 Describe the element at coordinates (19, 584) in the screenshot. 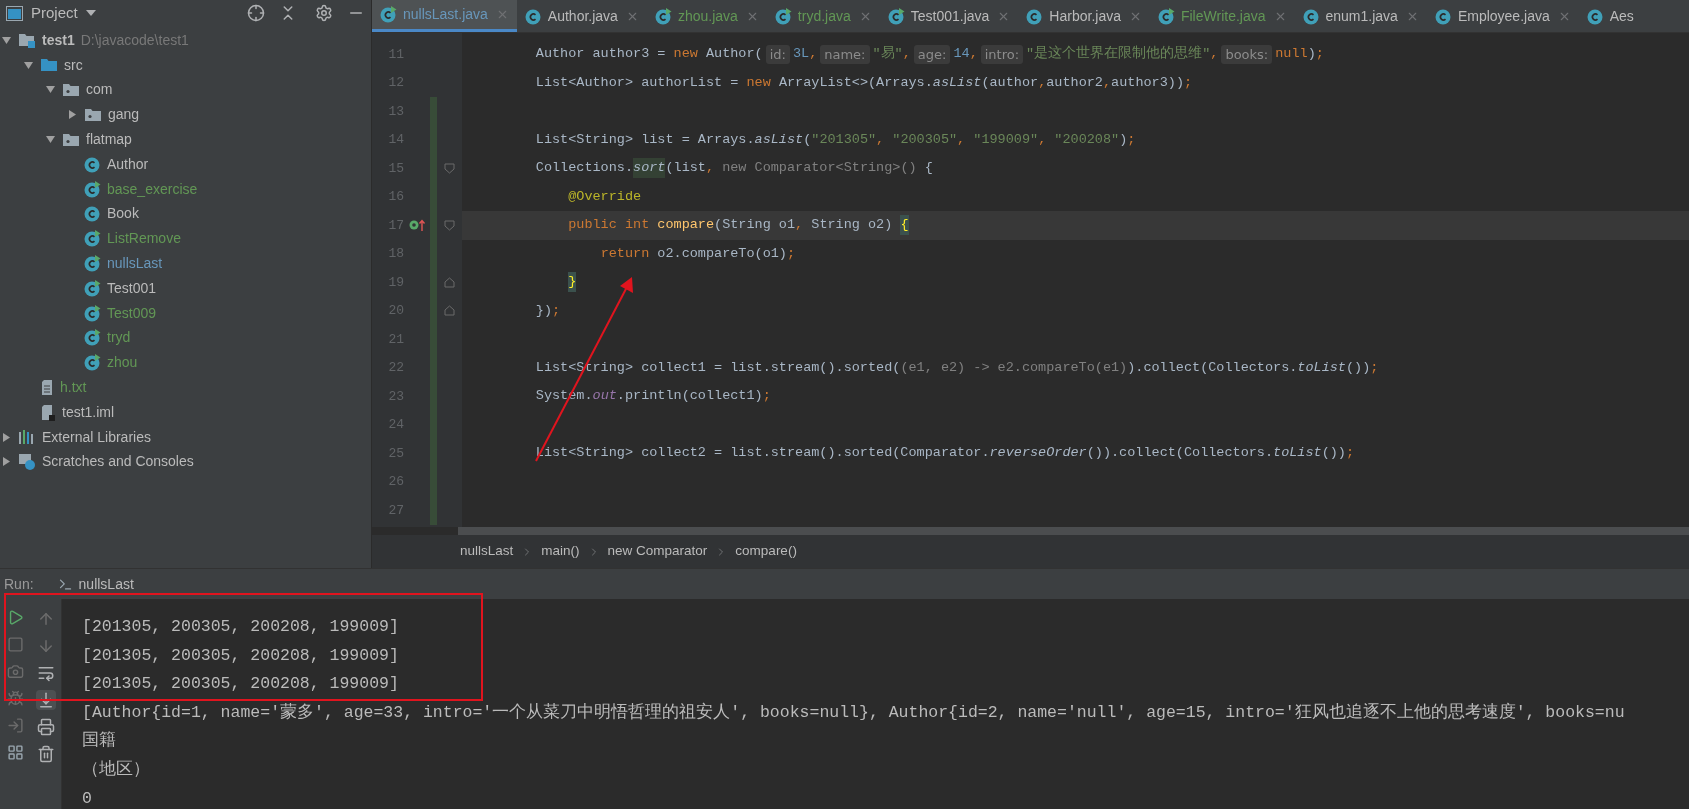

I see `run-label: Run:` at that location.